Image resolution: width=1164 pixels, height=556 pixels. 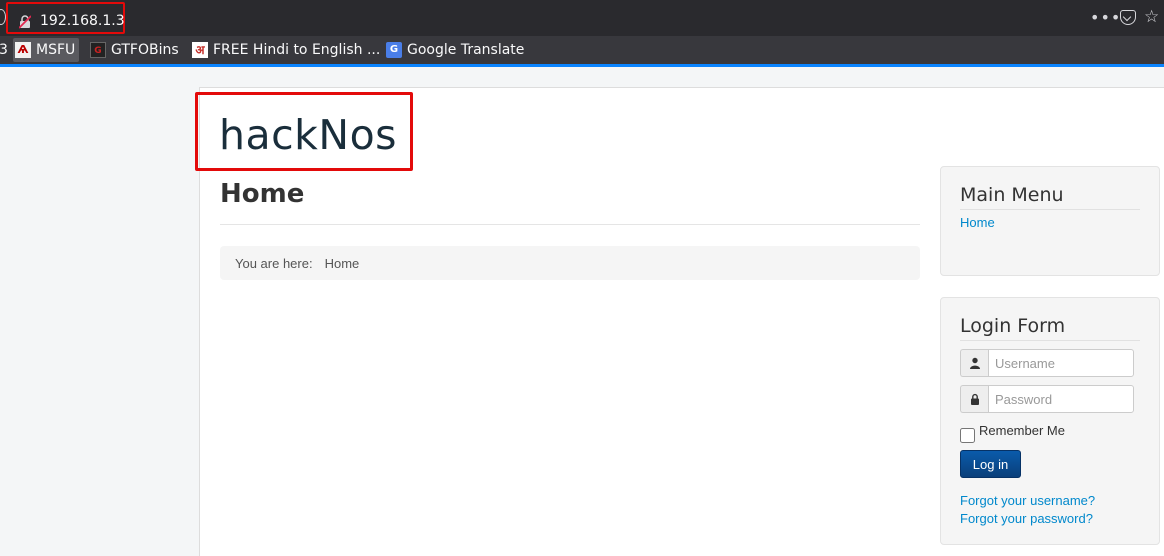 What do you see at coordinates (570, 263) in the screenshot?
I see `breadcrumb: You are here: Home` at bounding box center [570, 263].